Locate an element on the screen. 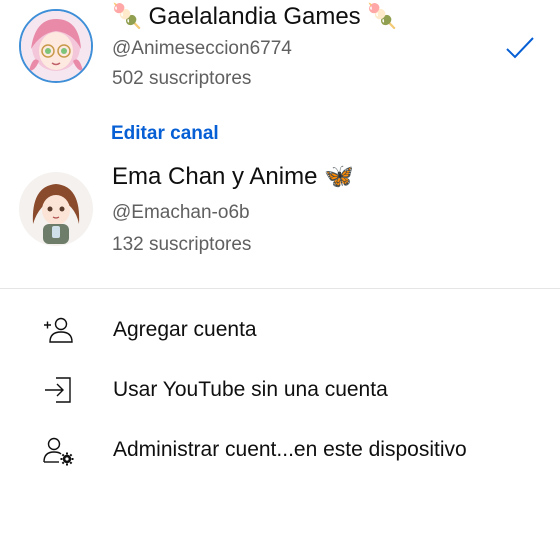 This screenshot has width=560, height=560. account-handle: @Animeseccion6774 is located at coordinates (202, 48).